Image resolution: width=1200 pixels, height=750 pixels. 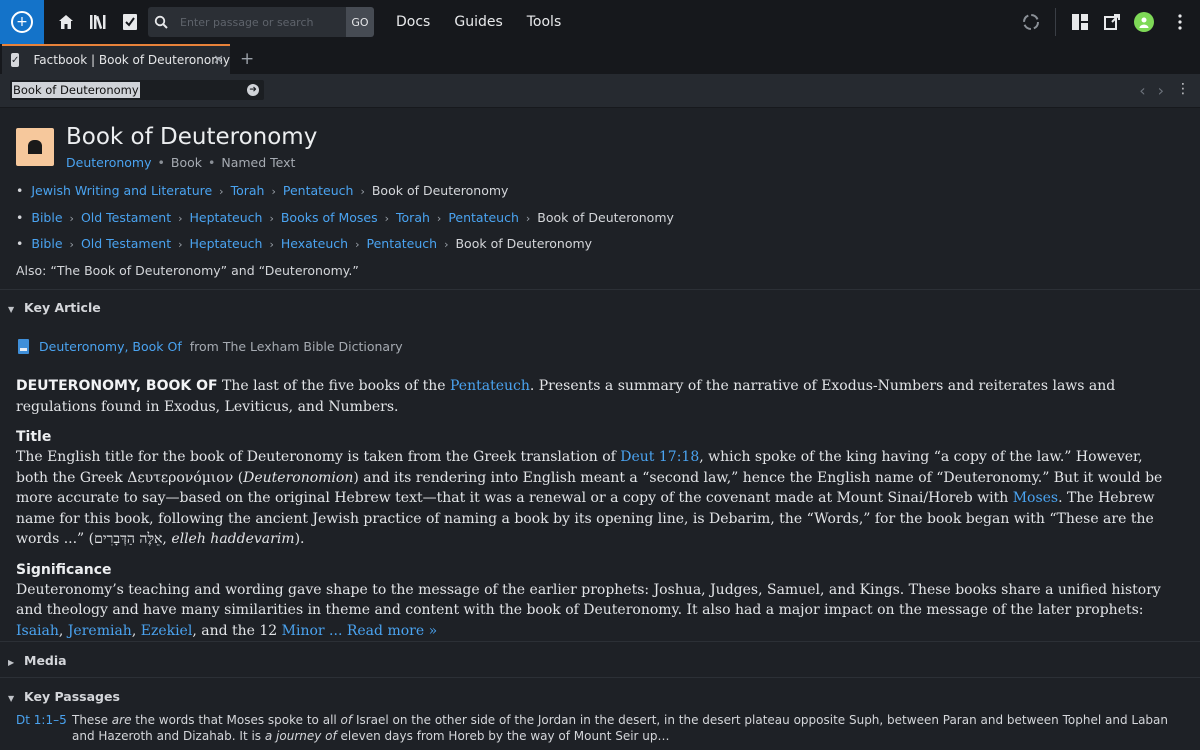 I want to click on factbook-icon: ✓, so click(x=15, y=60).